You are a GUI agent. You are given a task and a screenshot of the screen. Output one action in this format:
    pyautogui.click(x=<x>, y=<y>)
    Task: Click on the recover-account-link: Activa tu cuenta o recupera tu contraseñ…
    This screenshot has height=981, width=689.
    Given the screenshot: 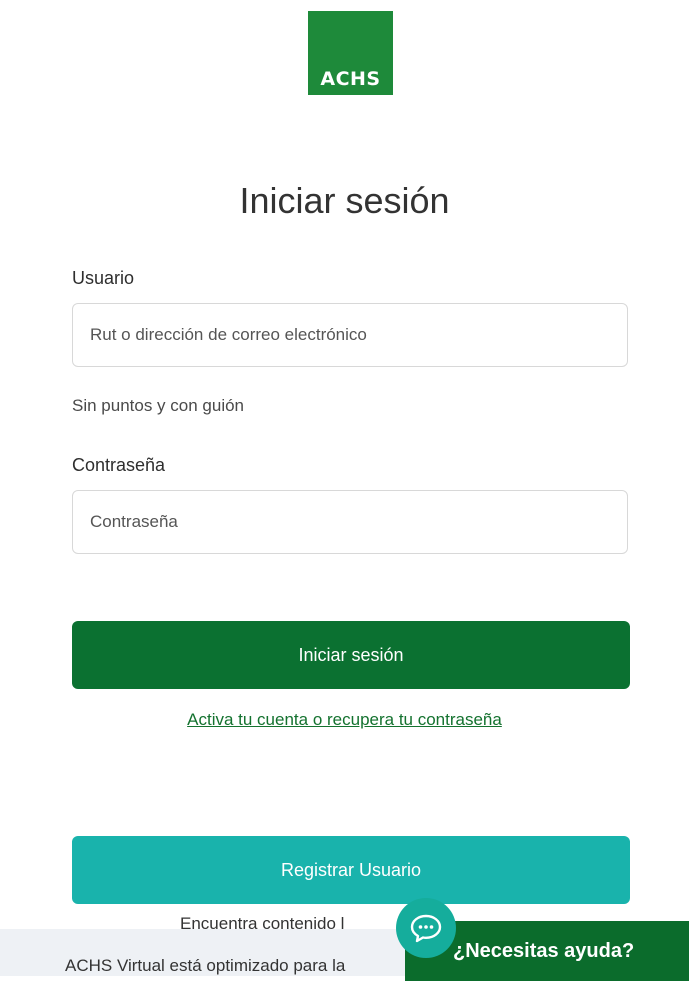 What is the action you would take?
    pyautogui.click(x=344, y=720)
    